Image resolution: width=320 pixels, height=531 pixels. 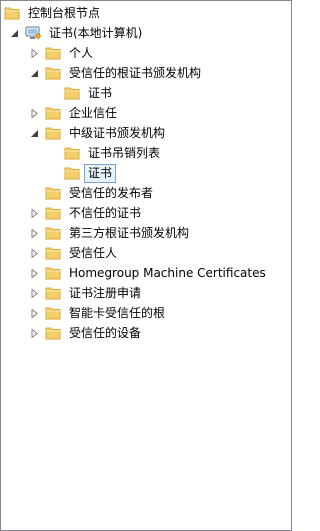 I want to click on tree-node: 受信任的设备, so click(x=87, y=333).